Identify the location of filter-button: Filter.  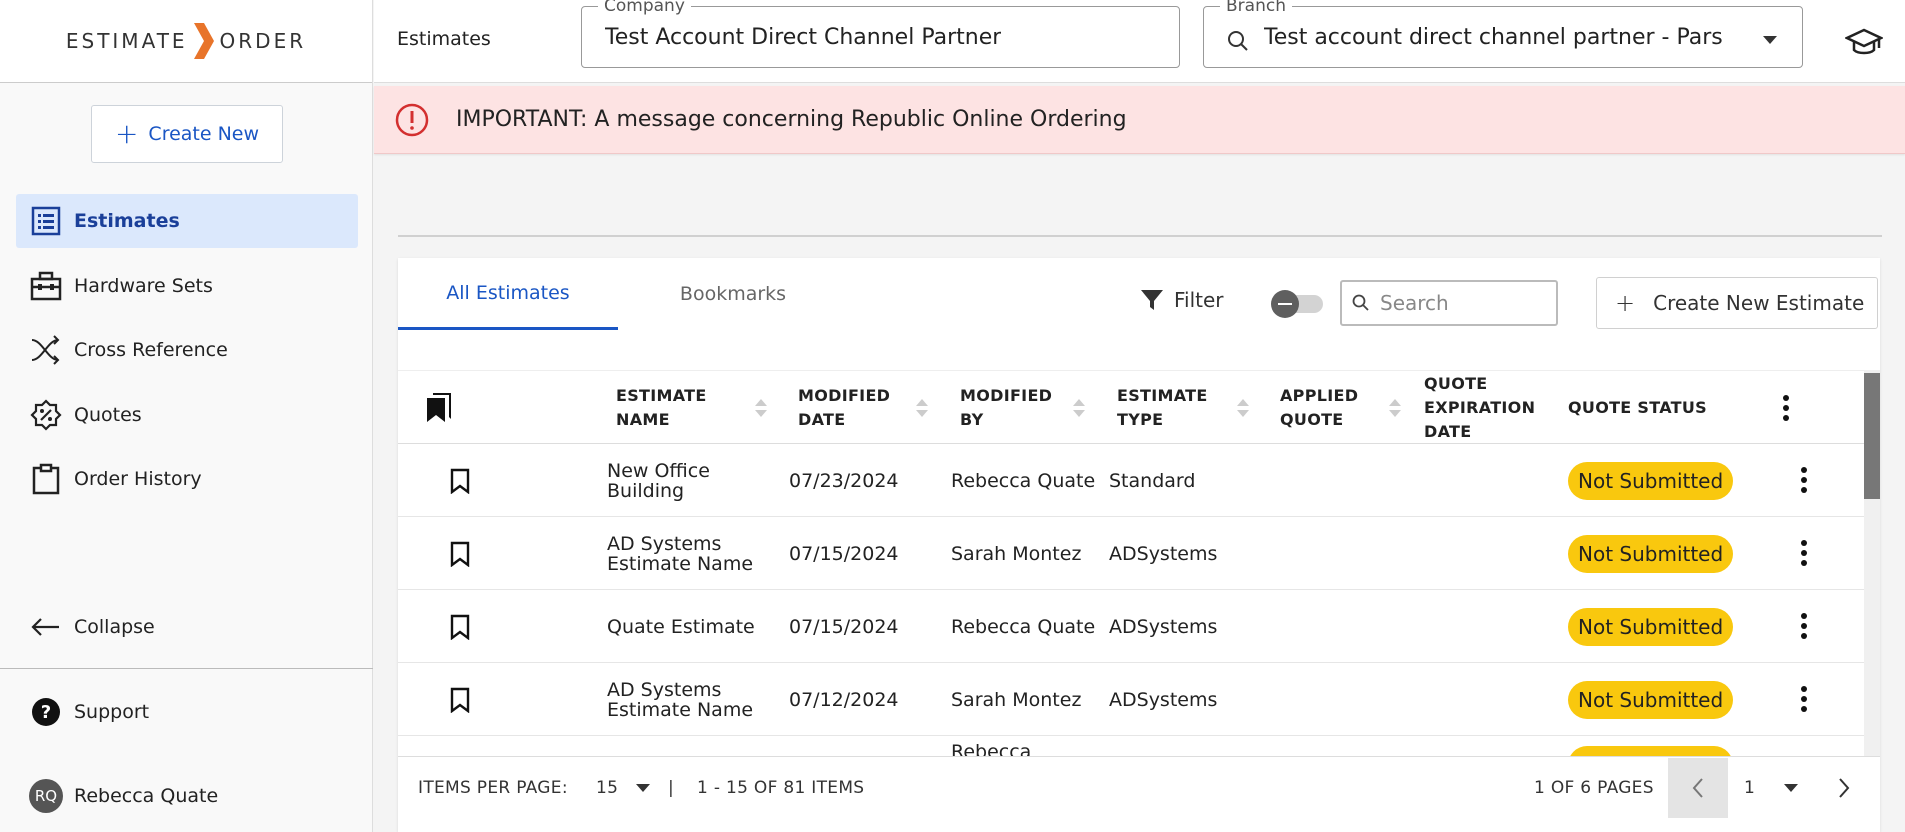
(1182, 300).